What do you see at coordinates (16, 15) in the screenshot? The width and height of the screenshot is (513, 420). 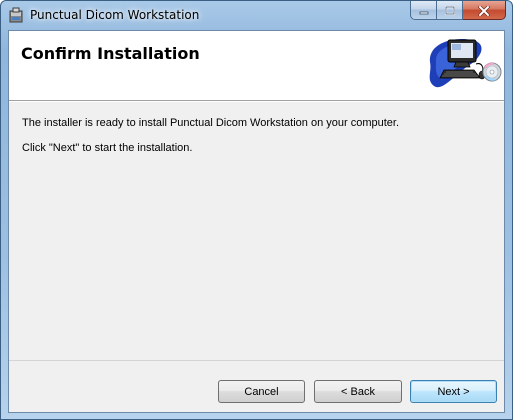 I see `installer-package-icon` at bounding box center [16, 15].